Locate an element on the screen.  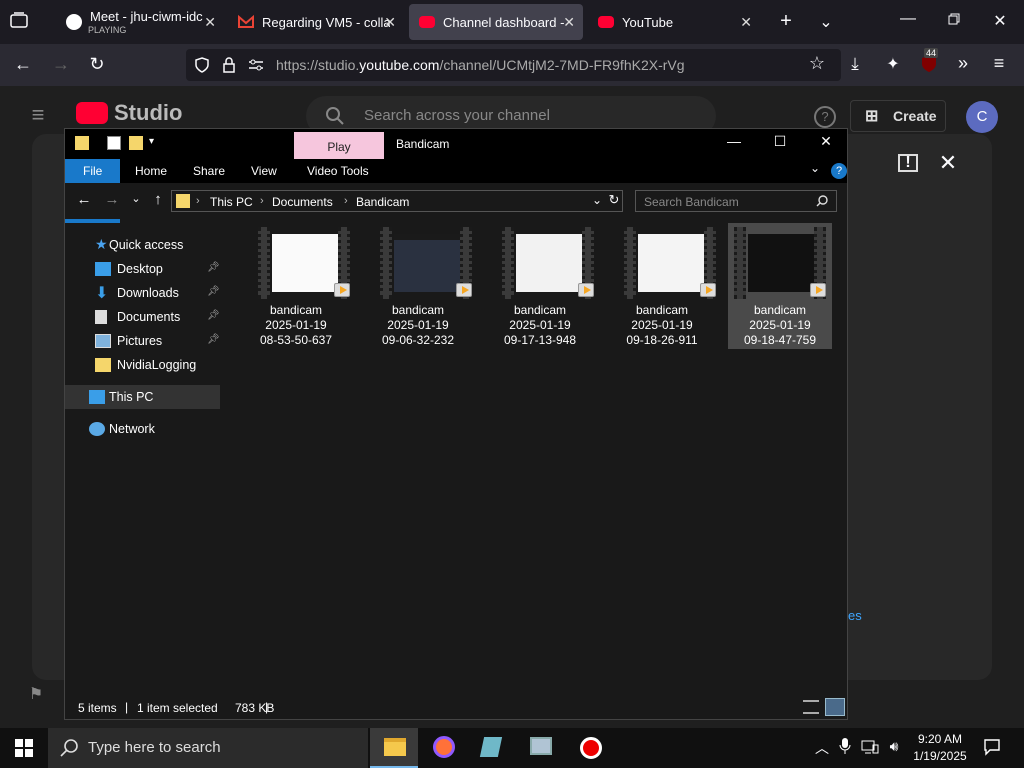
new-folder-icon is located at coordinates (136, 143).